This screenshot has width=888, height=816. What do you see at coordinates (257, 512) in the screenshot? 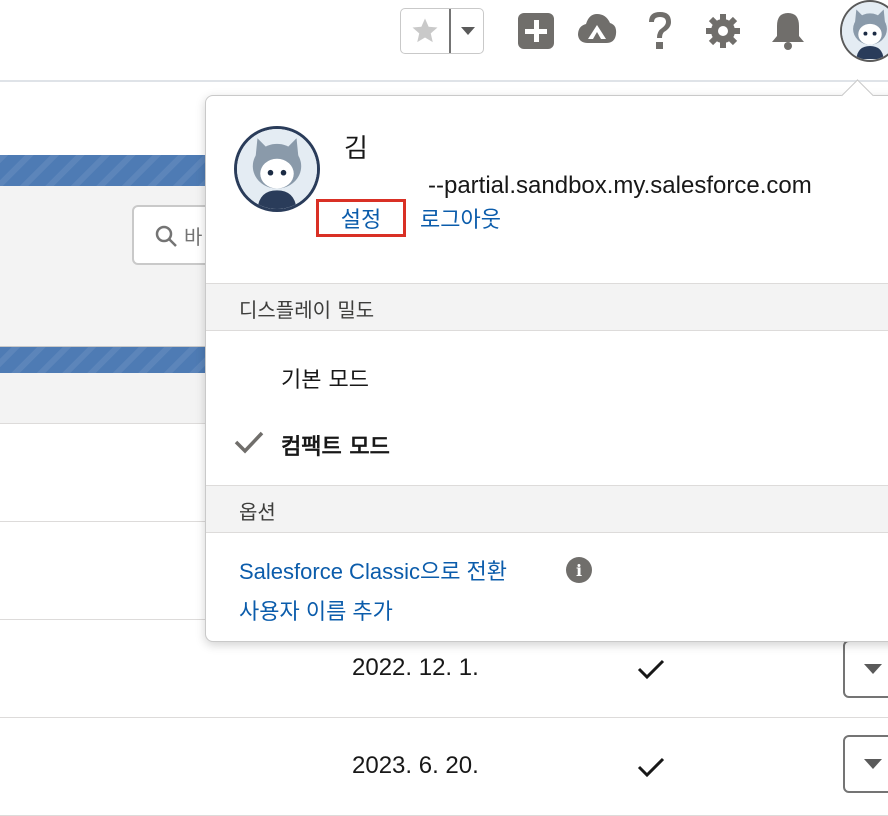
I see `section-title: 옵션` at bounding box center [257, 512].